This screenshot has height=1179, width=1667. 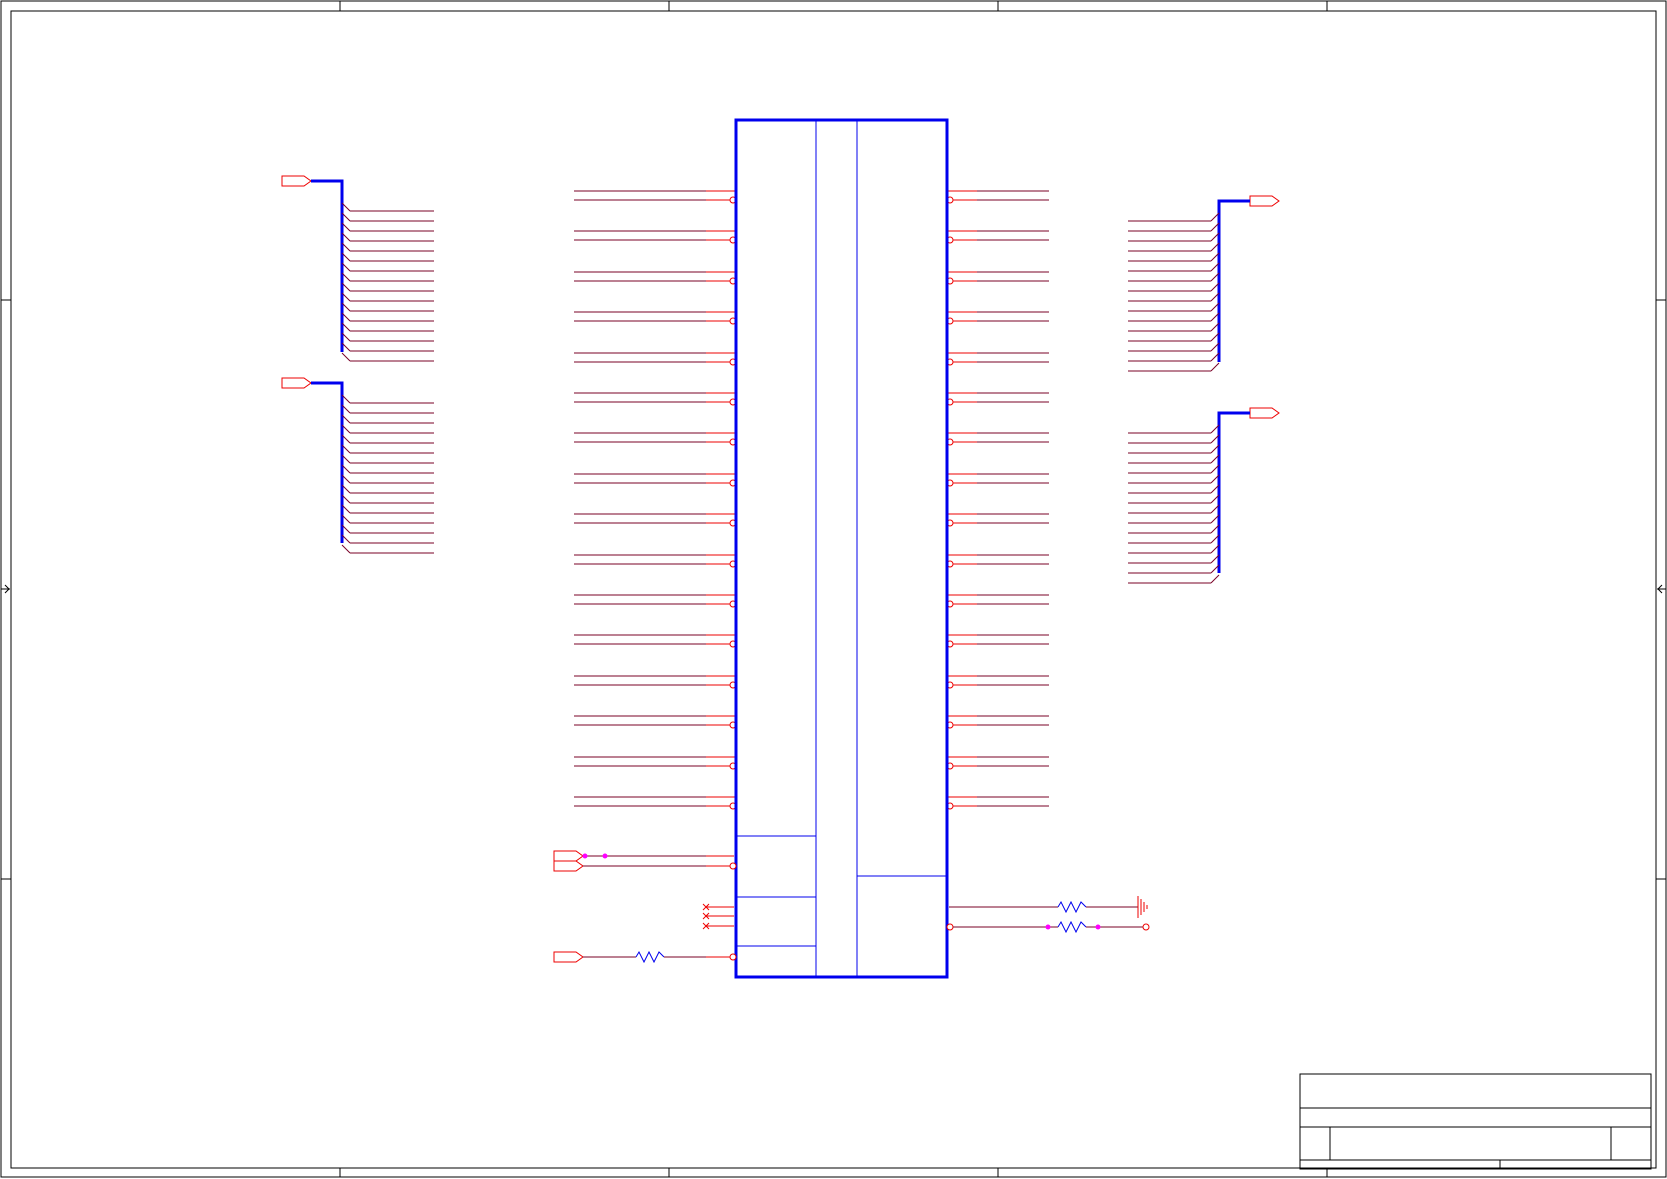 I want to click on right-bus-group, so click(x=1204, y=389).